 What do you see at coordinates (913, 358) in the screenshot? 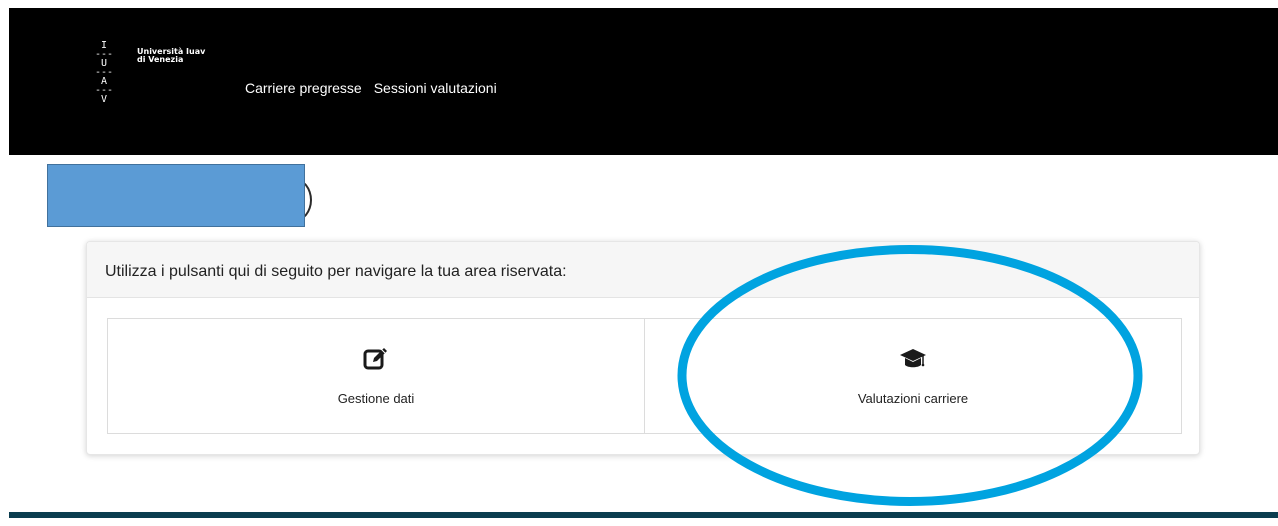
I see `graduation-cap-icon` at bounding box center [913, 358].